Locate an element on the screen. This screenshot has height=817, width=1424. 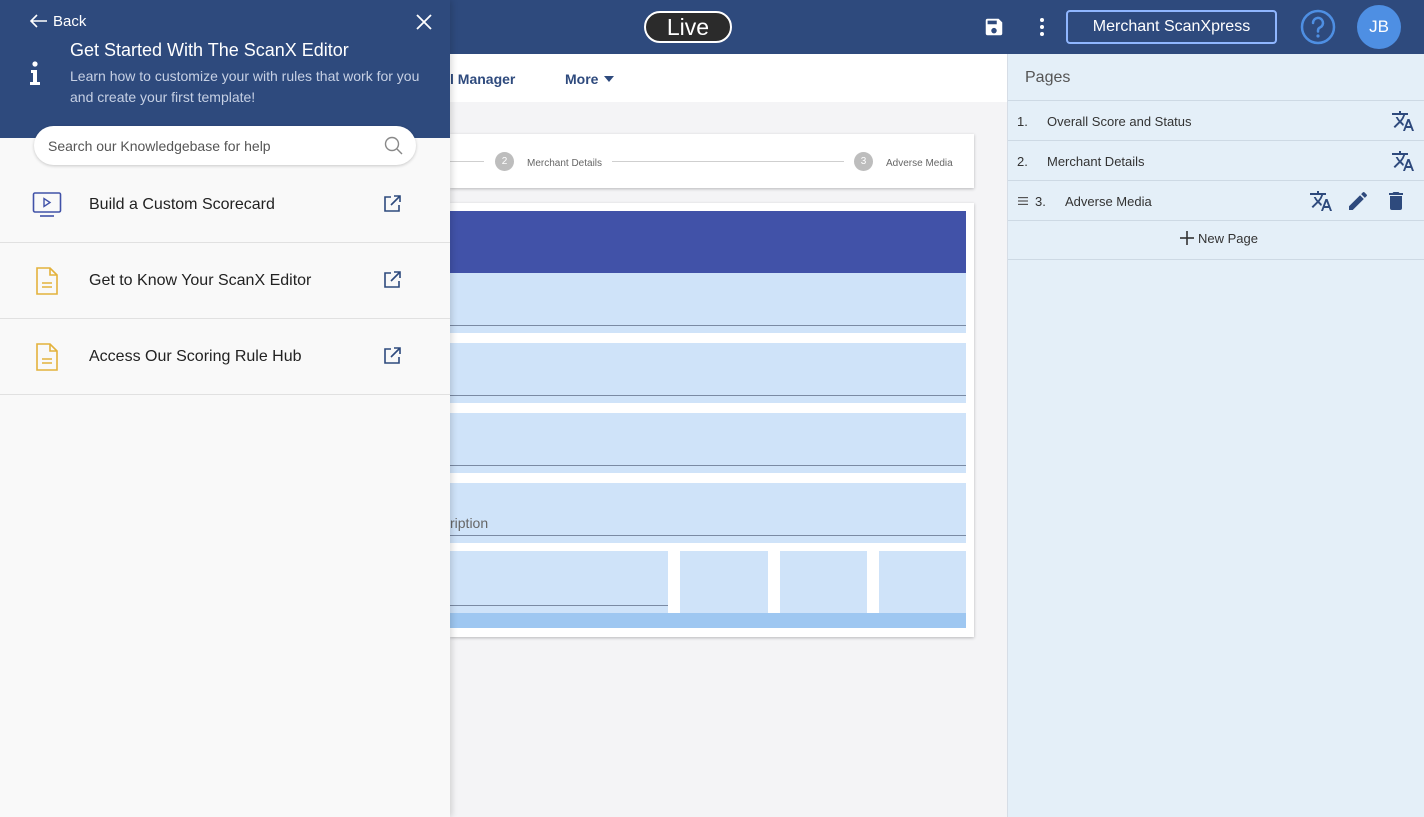
knowledgebase-search is located at coordinates (225, 145).